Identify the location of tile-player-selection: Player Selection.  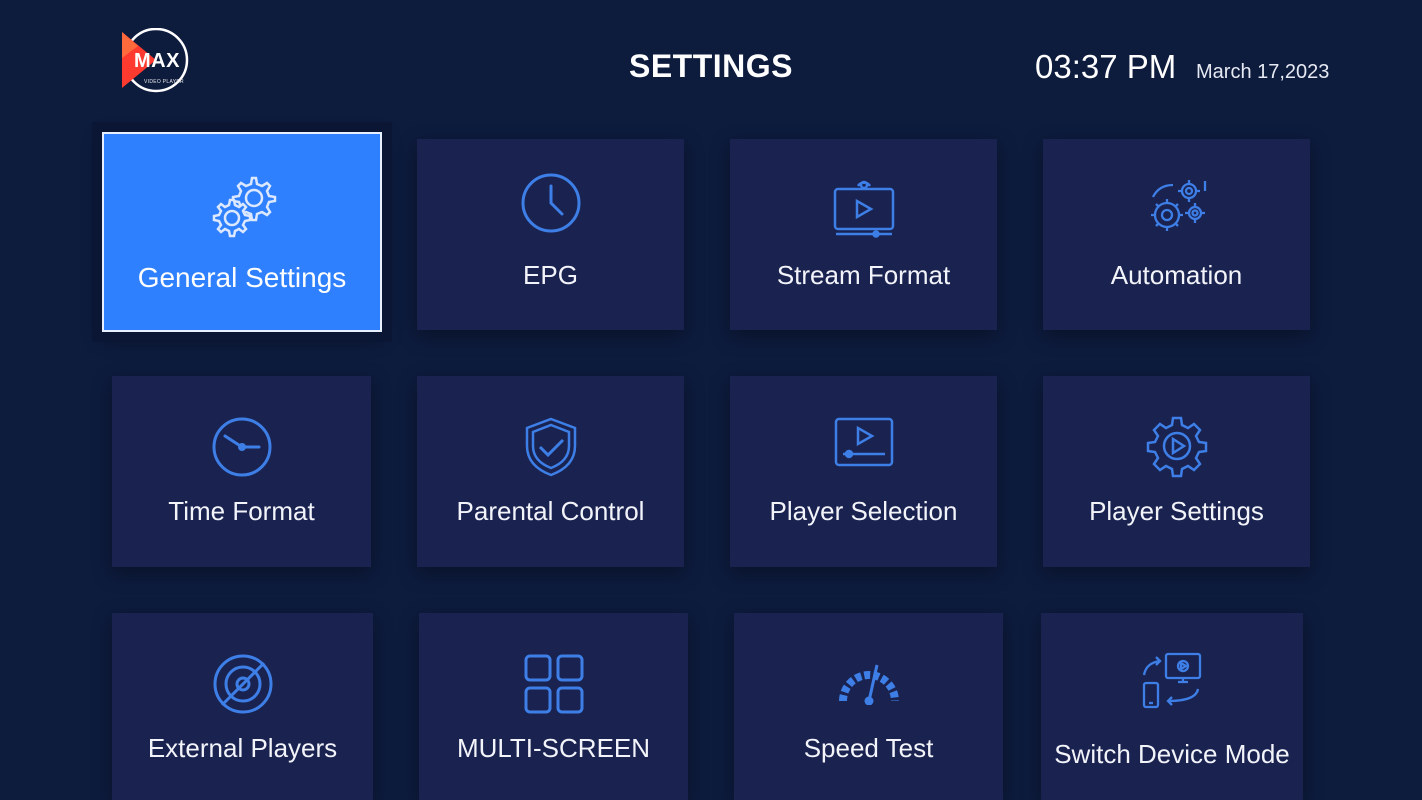
(863, 471).